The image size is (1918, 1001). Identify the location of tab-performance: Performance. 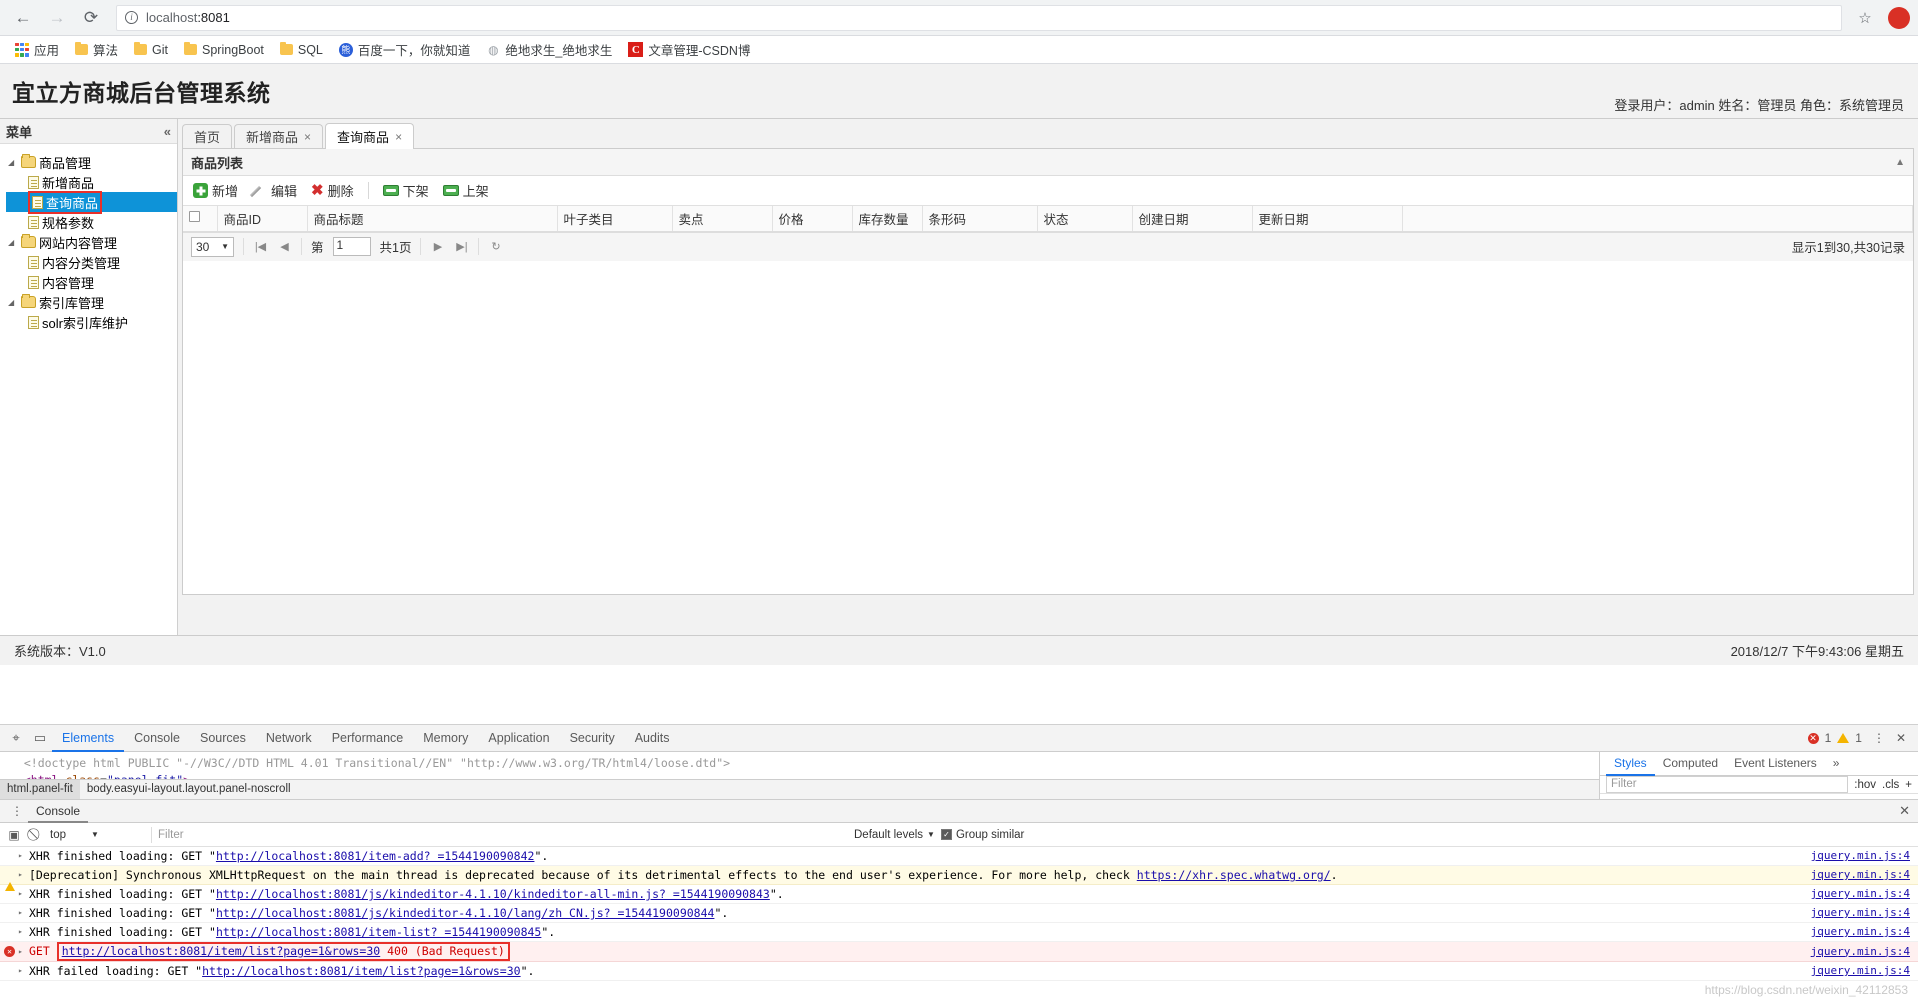
(368, 738).